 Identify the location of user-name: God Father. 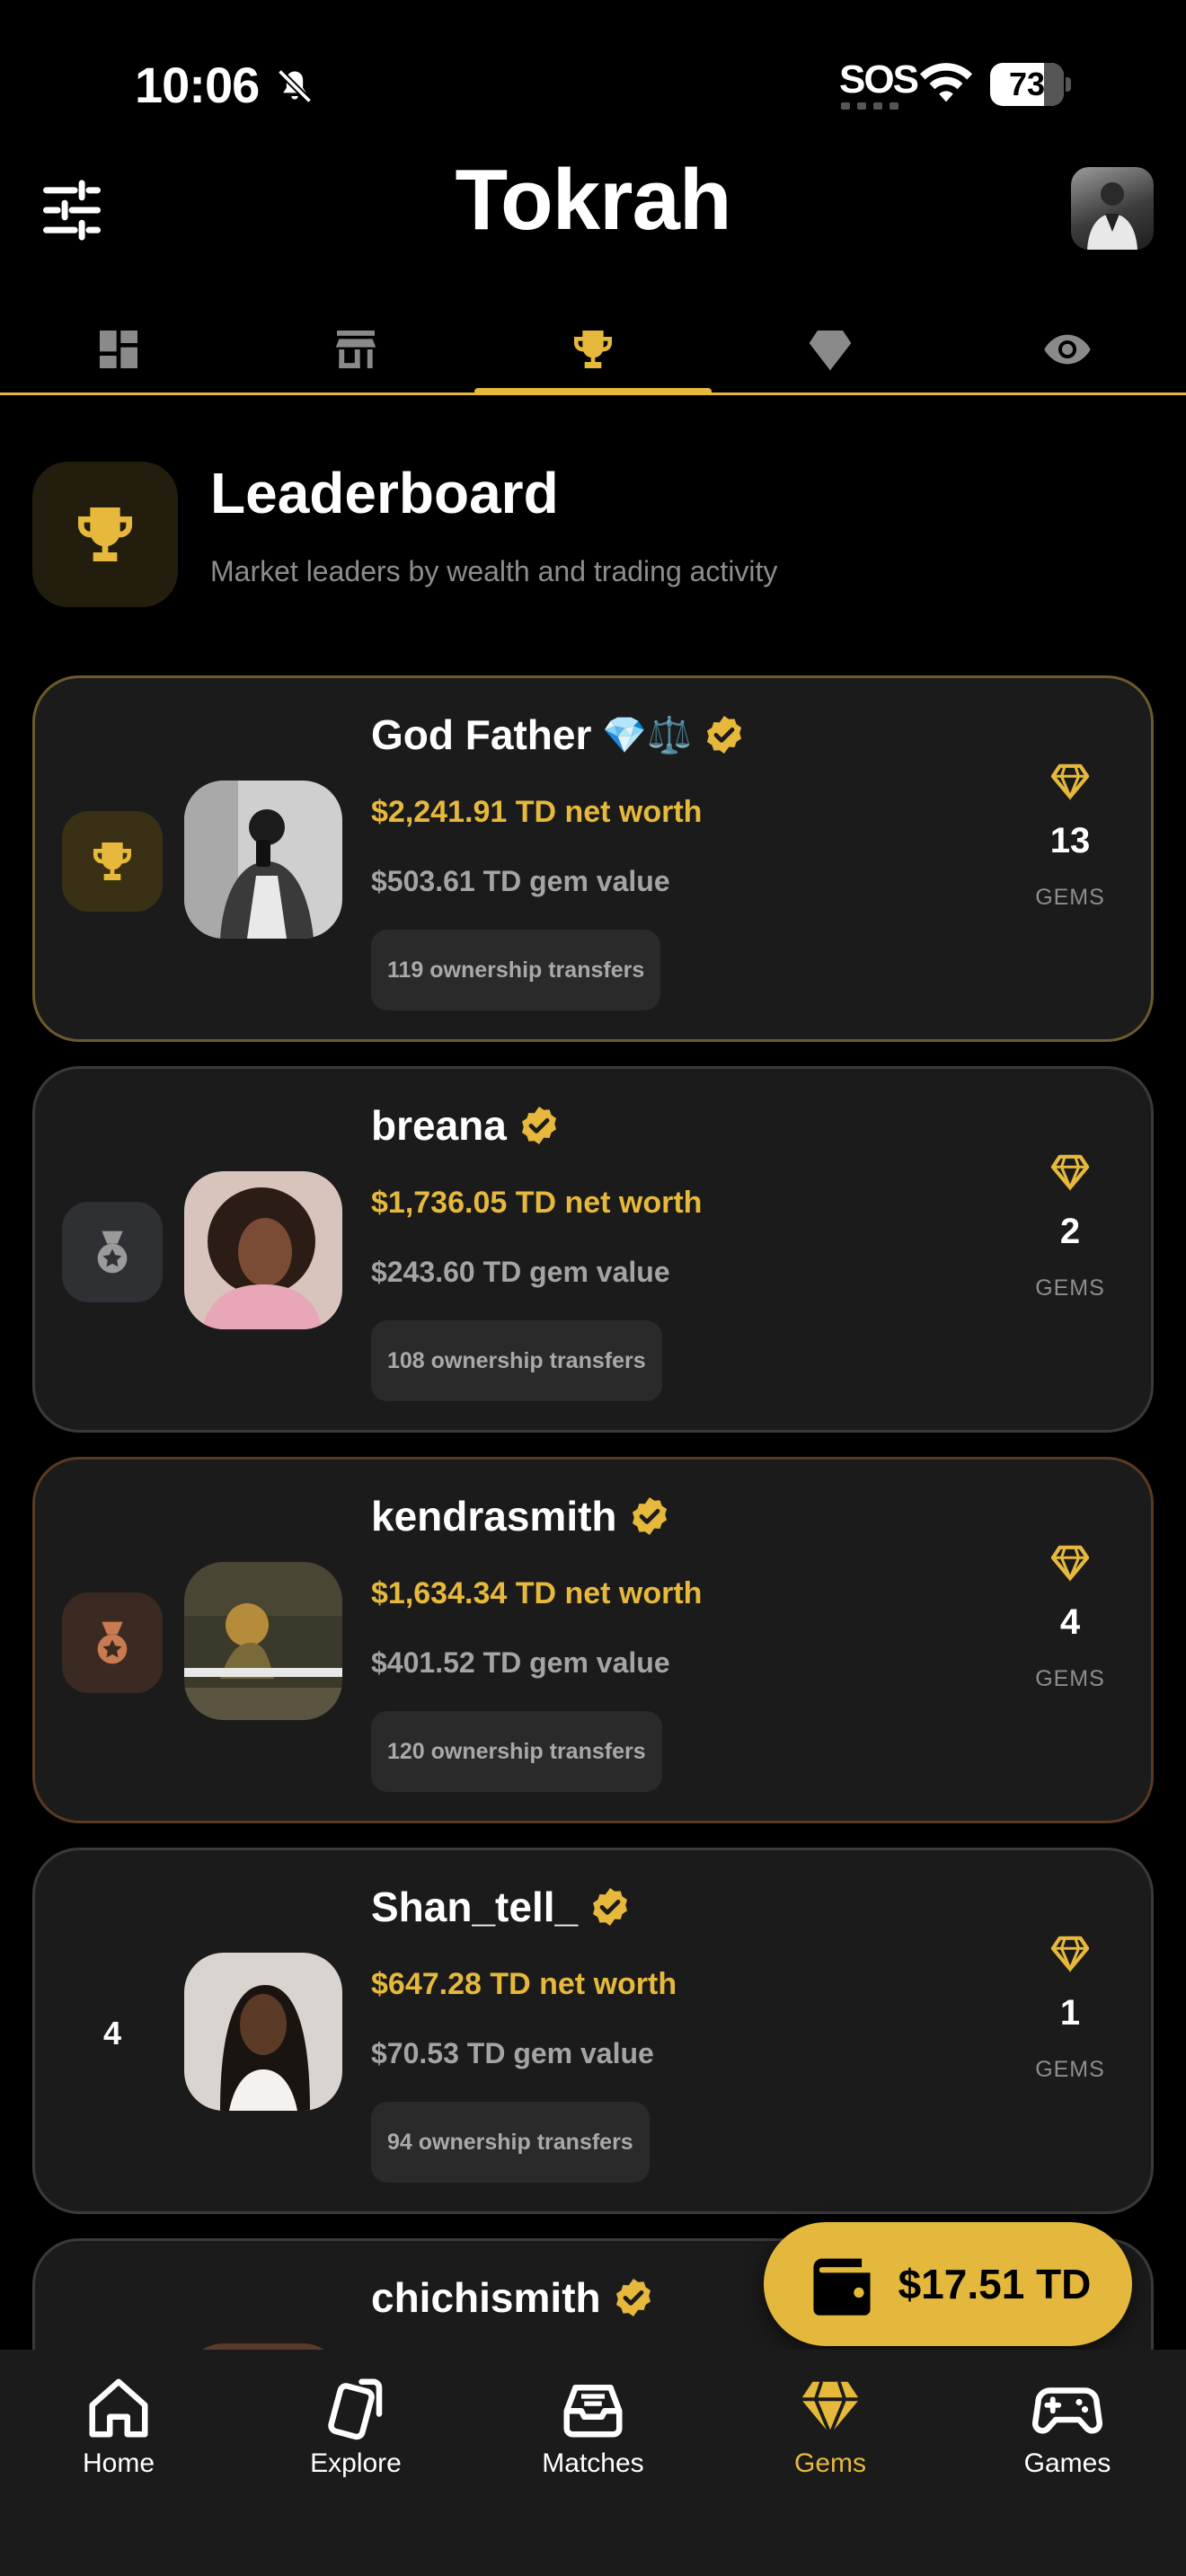
(481, 734).